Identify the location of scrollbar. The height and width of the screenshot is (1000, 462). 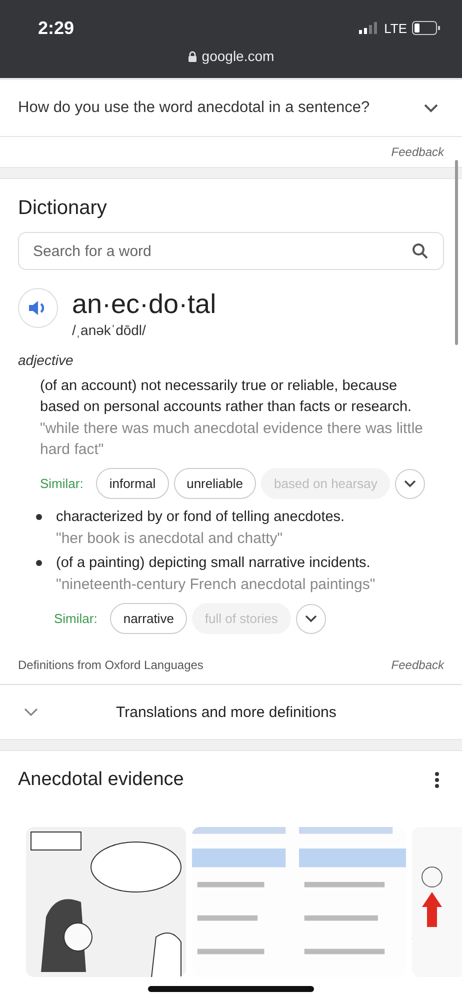
(456, 252).